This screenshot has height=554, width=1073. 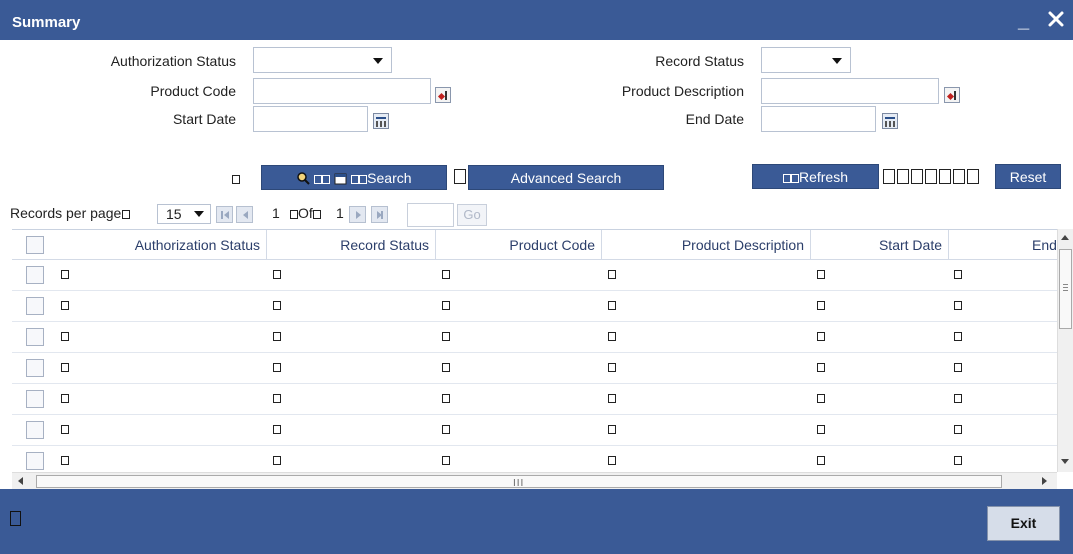 What do you see at coordinates (70, 213) in the screenshot?
I see `records-per-page-label: Records per page` at bounding box center [70, 213].